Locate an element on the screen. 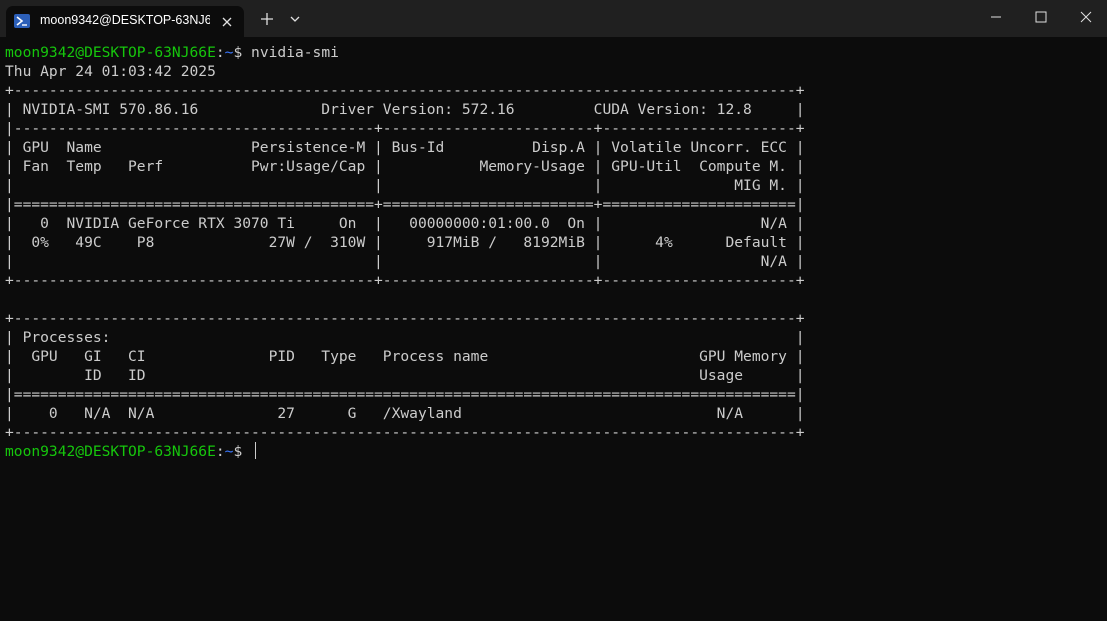 The image size is (1107, 621). output-line: | ID ID Usage | is located at coordinates (405, 375).